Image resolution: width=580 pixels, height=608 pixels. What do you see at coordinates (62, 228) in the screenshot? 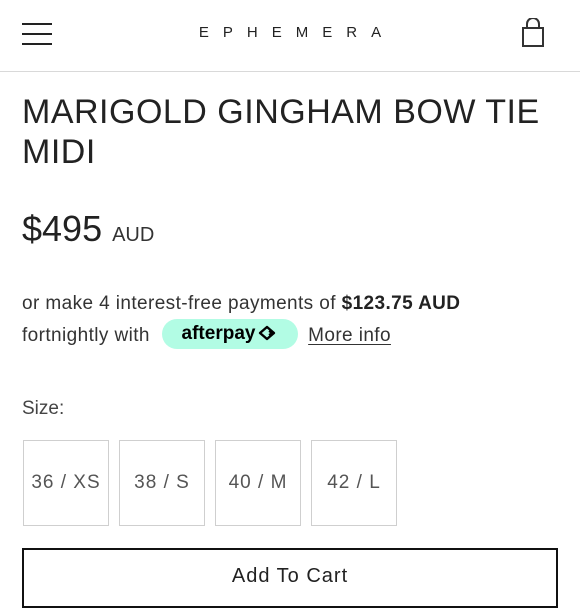
I see `price-amount: $495` at bounding box center [62, 228].